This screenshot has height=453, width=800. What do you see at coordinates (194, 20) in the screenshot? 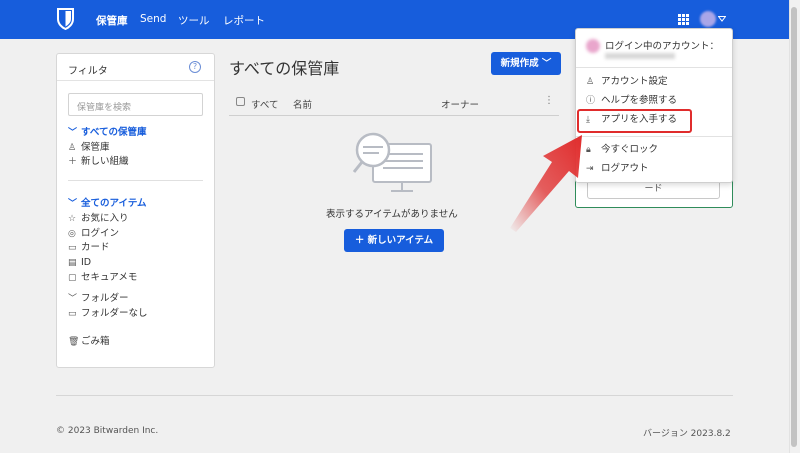
I see `nav-tools: ツール` at bounding box center [194, 20].